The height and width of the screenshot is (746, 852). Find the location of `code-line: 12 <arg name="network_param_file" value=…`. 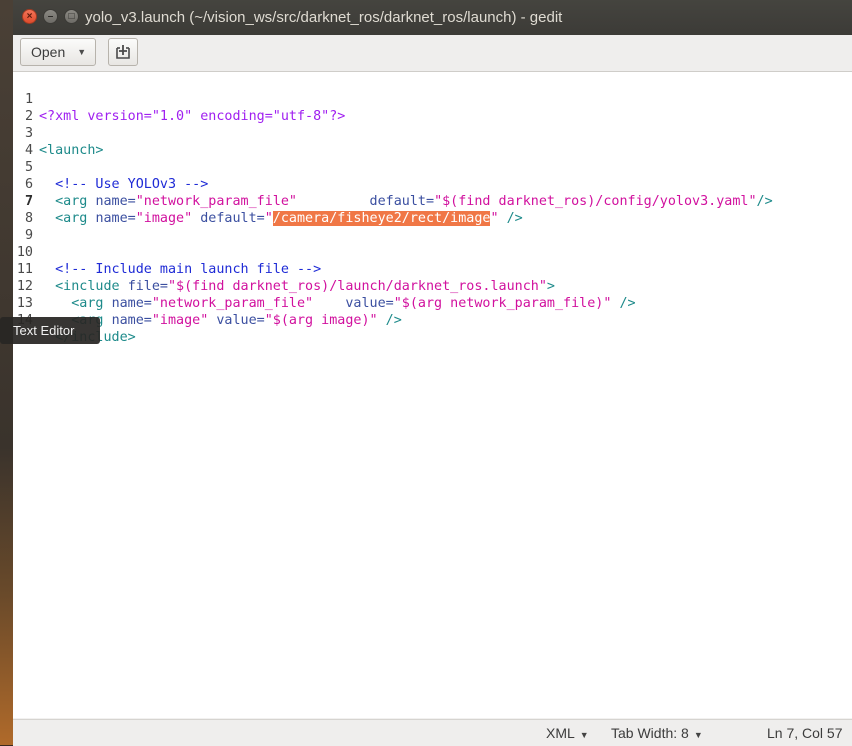

code-line: 12 <arg name="network_param_file" value=… is located at coordinates (432, 286).